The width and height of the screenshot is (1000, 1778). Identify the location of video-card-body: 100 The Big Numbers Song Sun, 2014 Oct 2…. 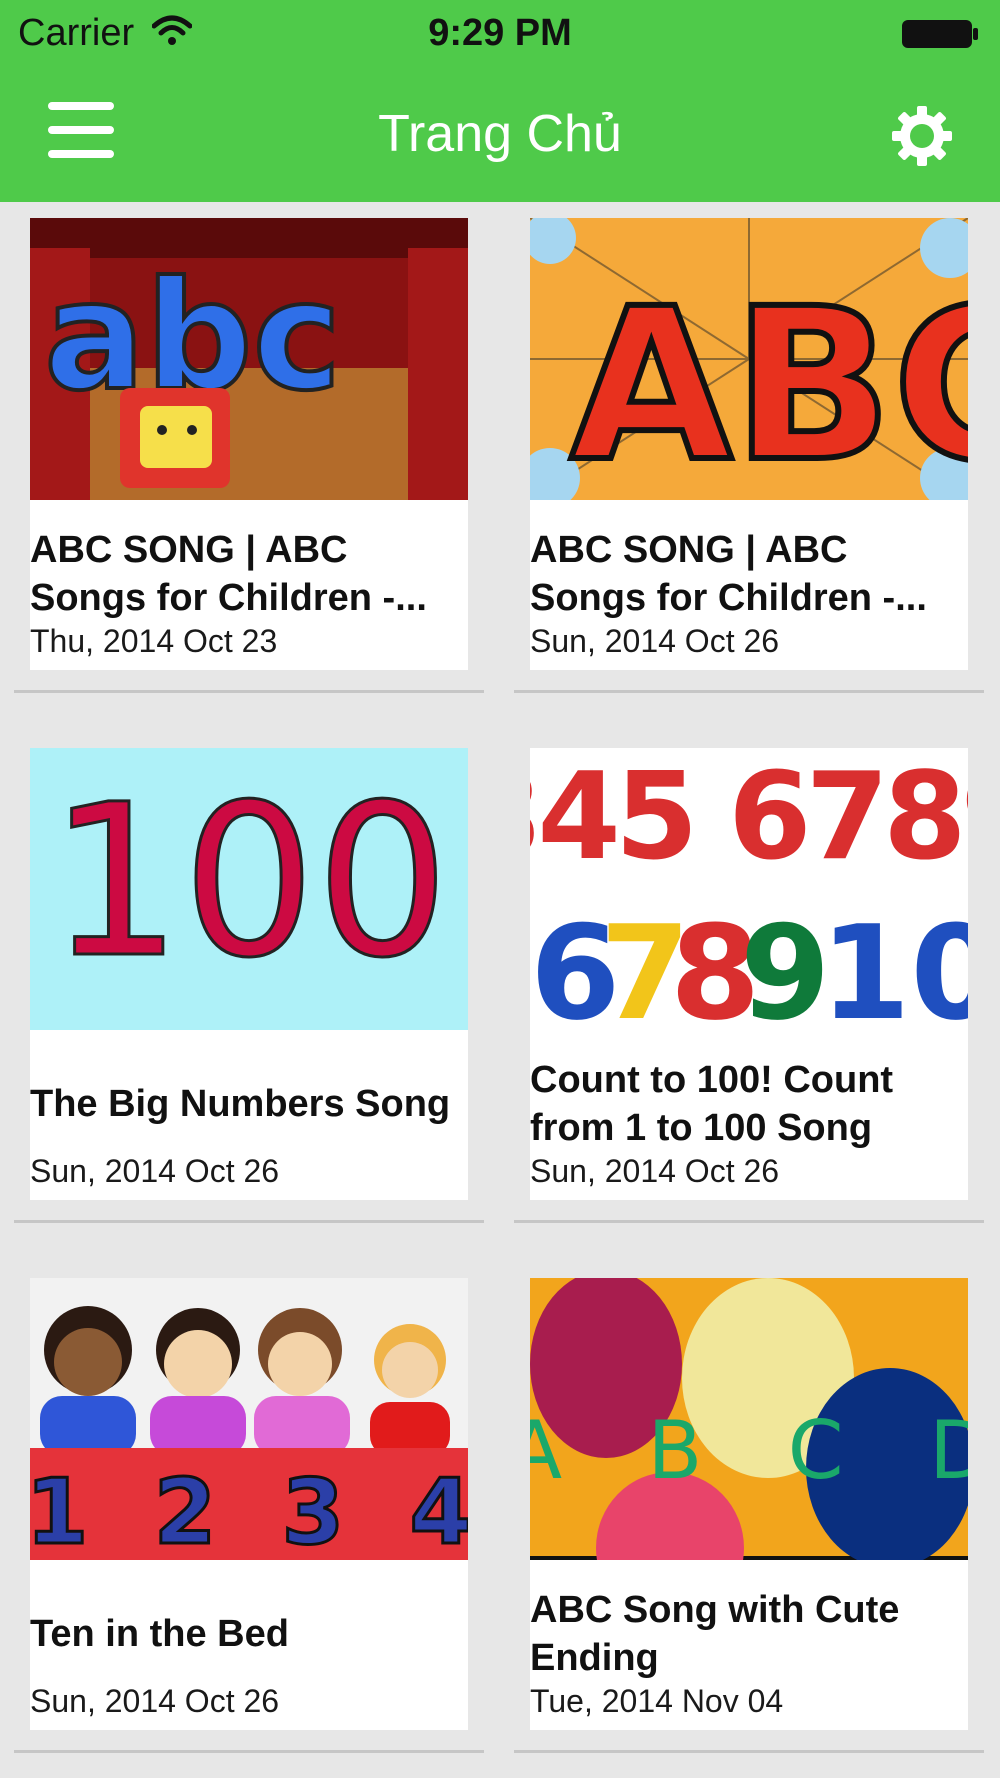
(249, 974).